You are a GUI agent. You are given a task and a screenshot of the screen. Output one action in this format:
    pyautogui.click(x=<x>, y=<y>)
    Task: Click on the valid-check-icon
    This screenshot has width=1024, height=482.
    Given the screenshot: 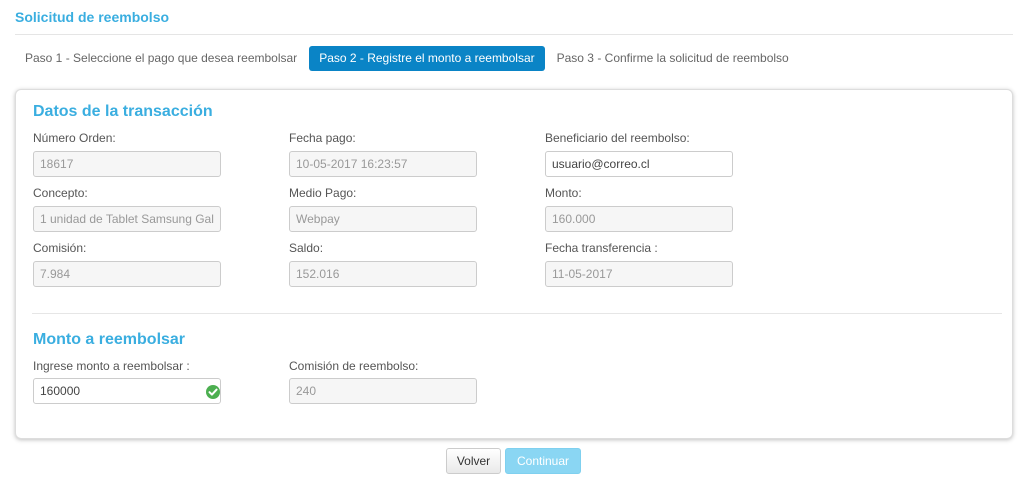 What is the action you would take?
    pyautogui.click(x=213, y=392)
    